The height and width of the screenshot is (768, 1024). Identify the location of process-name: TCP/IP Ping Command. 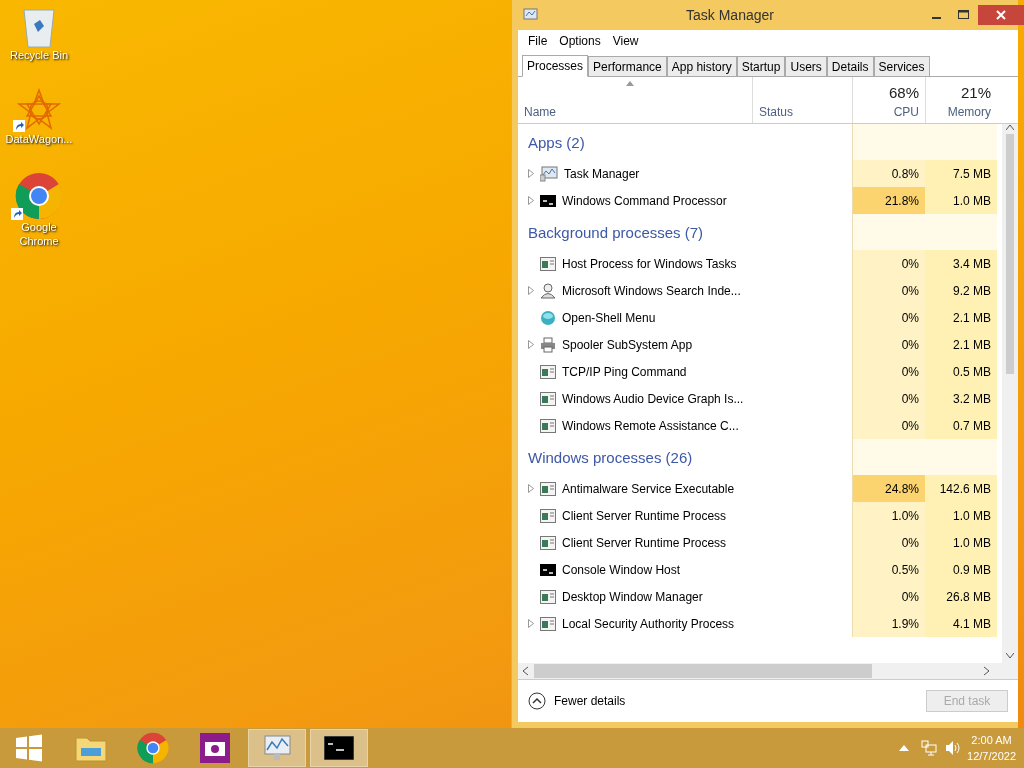
(624, 371).